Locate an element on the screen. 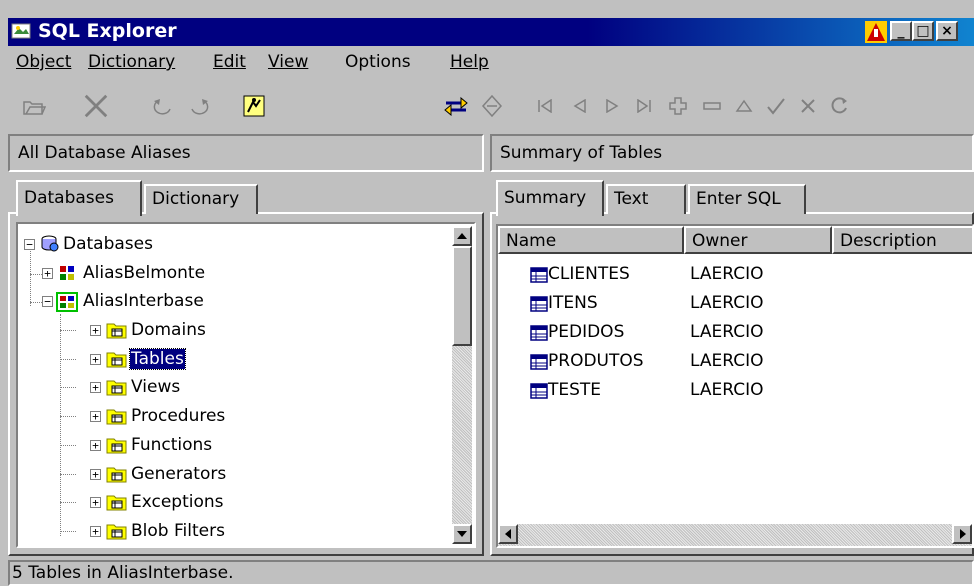 The width and height of the screenshot is (974, 586). delete-icon is located at coordinates (96, 106).